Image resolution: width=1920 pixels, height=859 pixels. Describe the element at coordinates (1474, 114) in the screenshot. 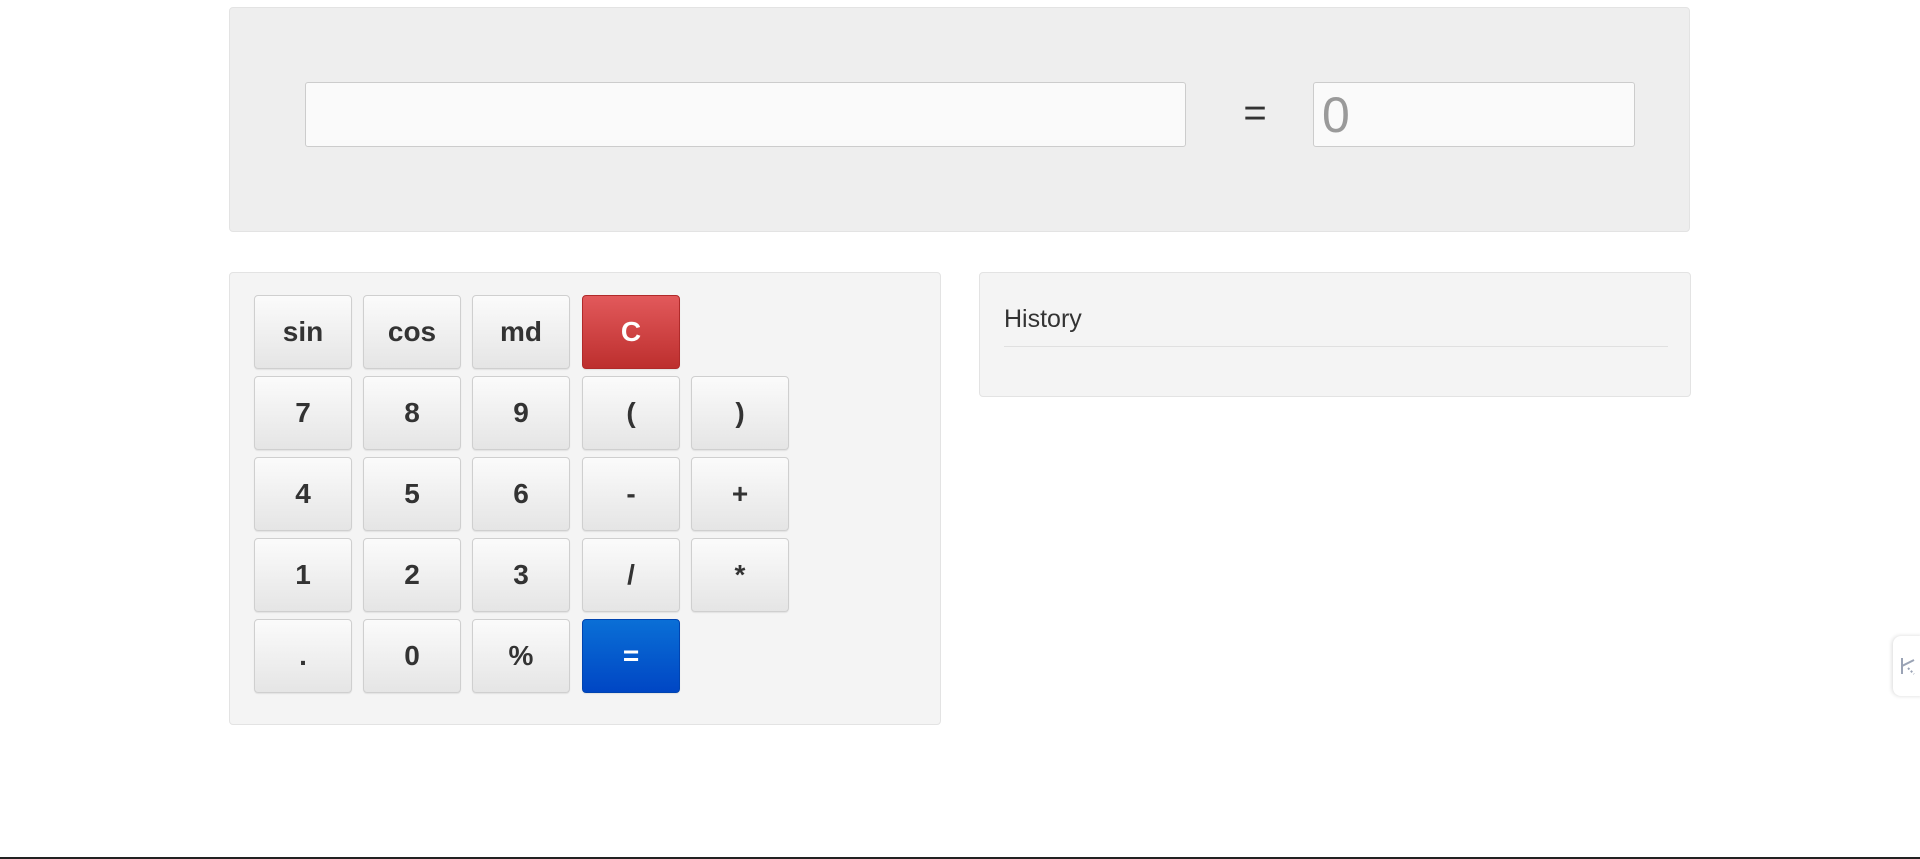

I see `result-field` at that location.